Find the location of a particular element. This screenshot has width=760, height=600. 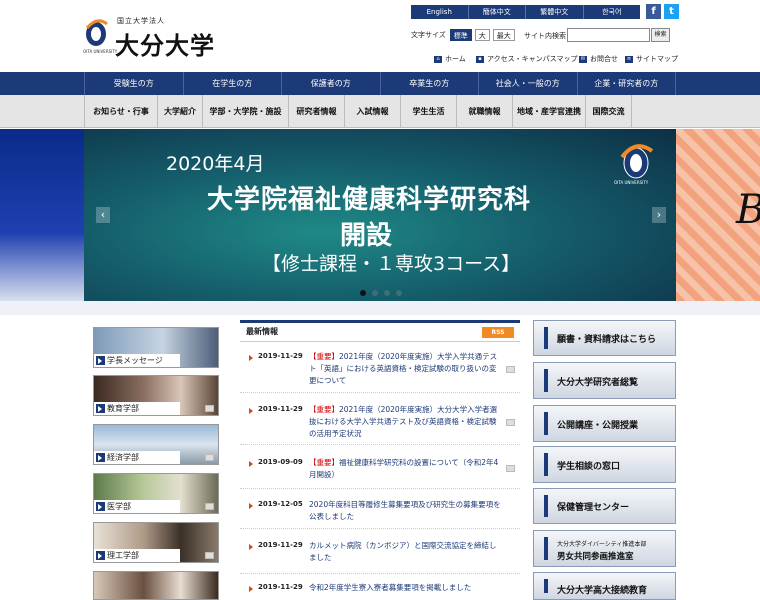

carousel-prev-button: ‹ is located at coordinates (103, 215).